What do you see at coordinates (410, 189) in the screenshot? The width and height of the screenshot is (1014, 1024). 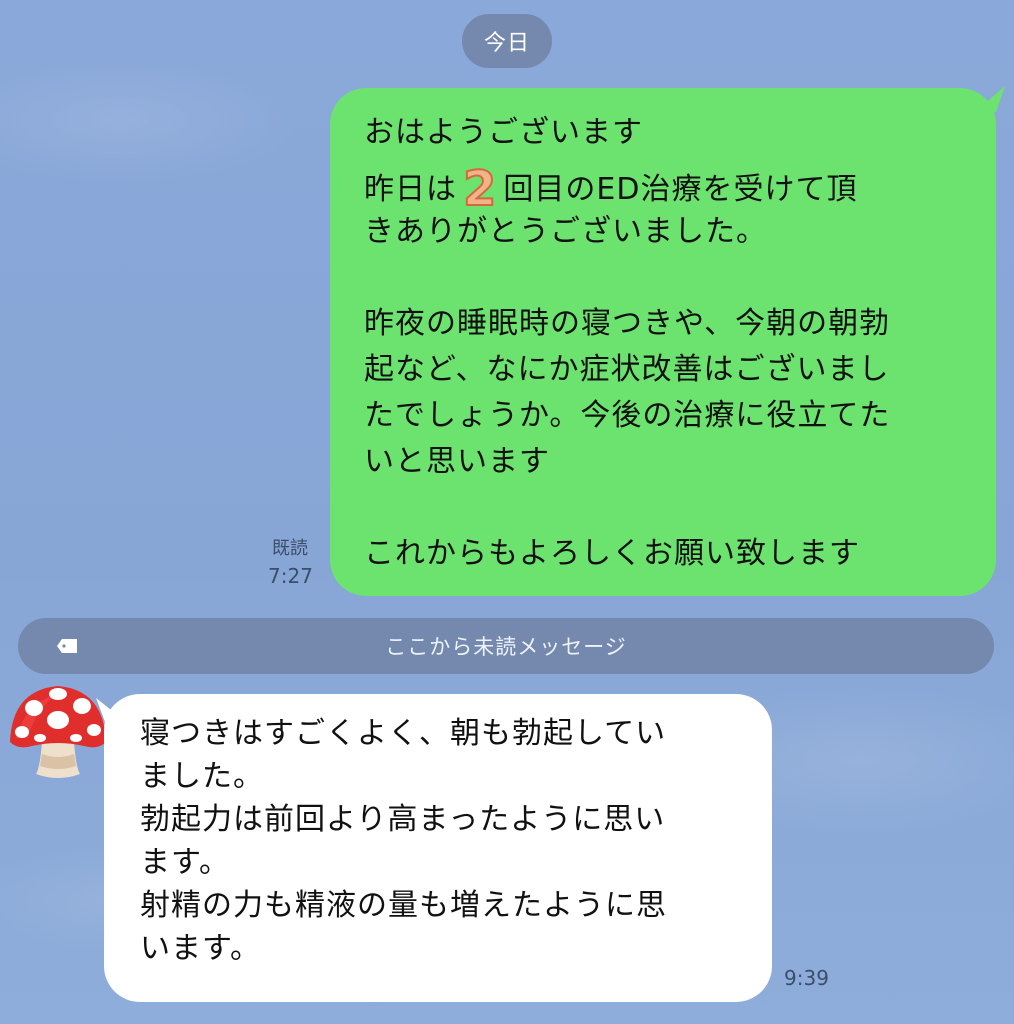 I see `message-line-part: 昨日は` at bounding box center [410, 189].